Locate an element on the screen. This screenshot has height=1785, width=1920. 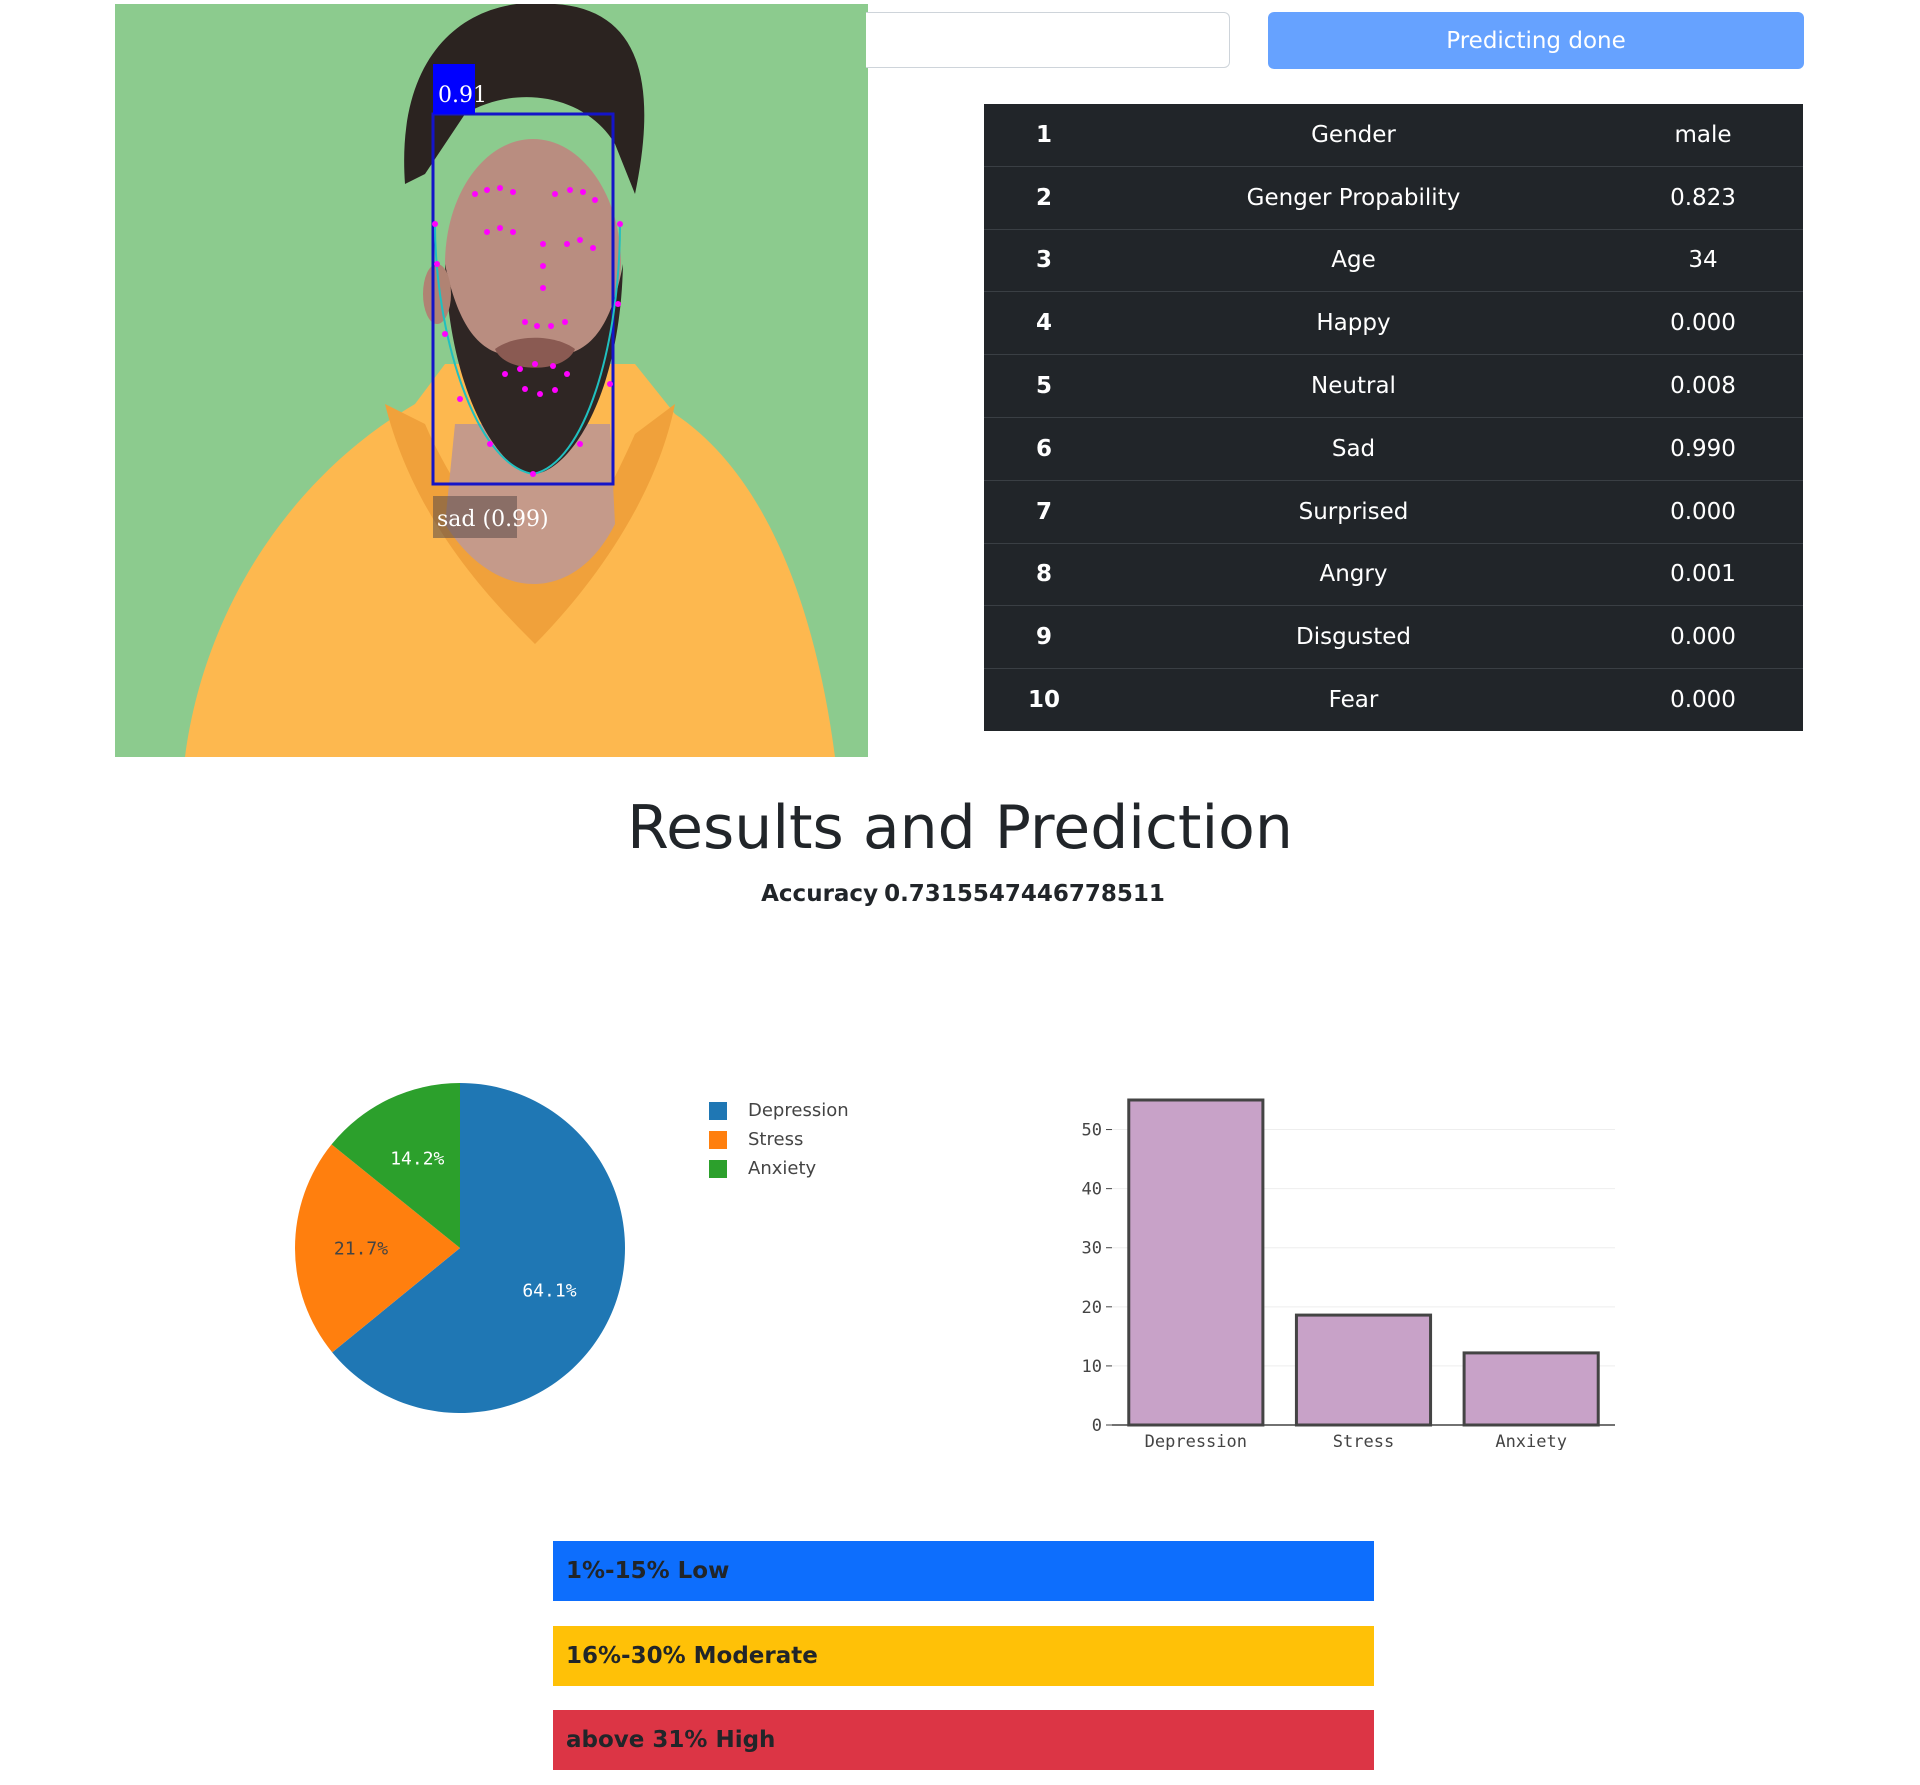
predict-button: Predicting done is located at coordinates (1536, 40).